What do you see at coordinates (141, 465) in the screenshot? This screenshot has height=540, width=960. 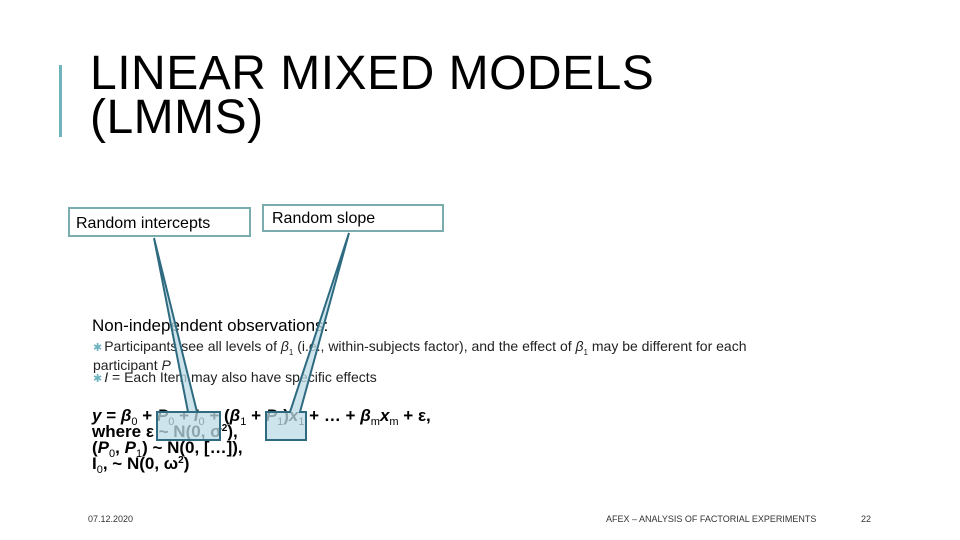 I see `formula-line-4: I0, ~ N(0, ω2)` at bounding box center [141, 465].